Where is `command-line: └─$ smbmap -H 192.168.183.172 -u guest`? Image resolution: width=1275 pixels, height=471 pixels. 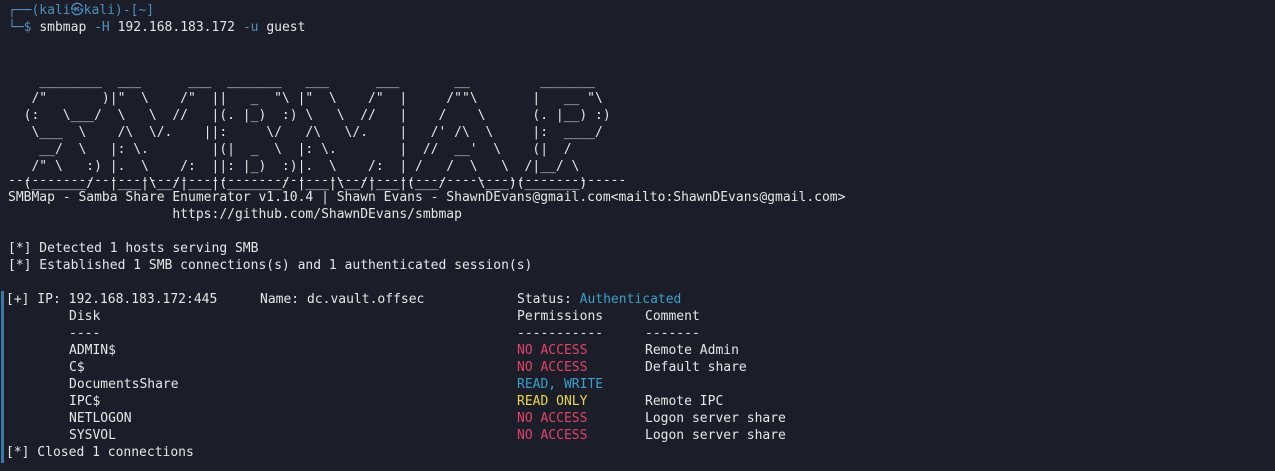
command-line: └─$ smbmap -H 192.168.183.172 -u guest is located at coordinates (156, 27).